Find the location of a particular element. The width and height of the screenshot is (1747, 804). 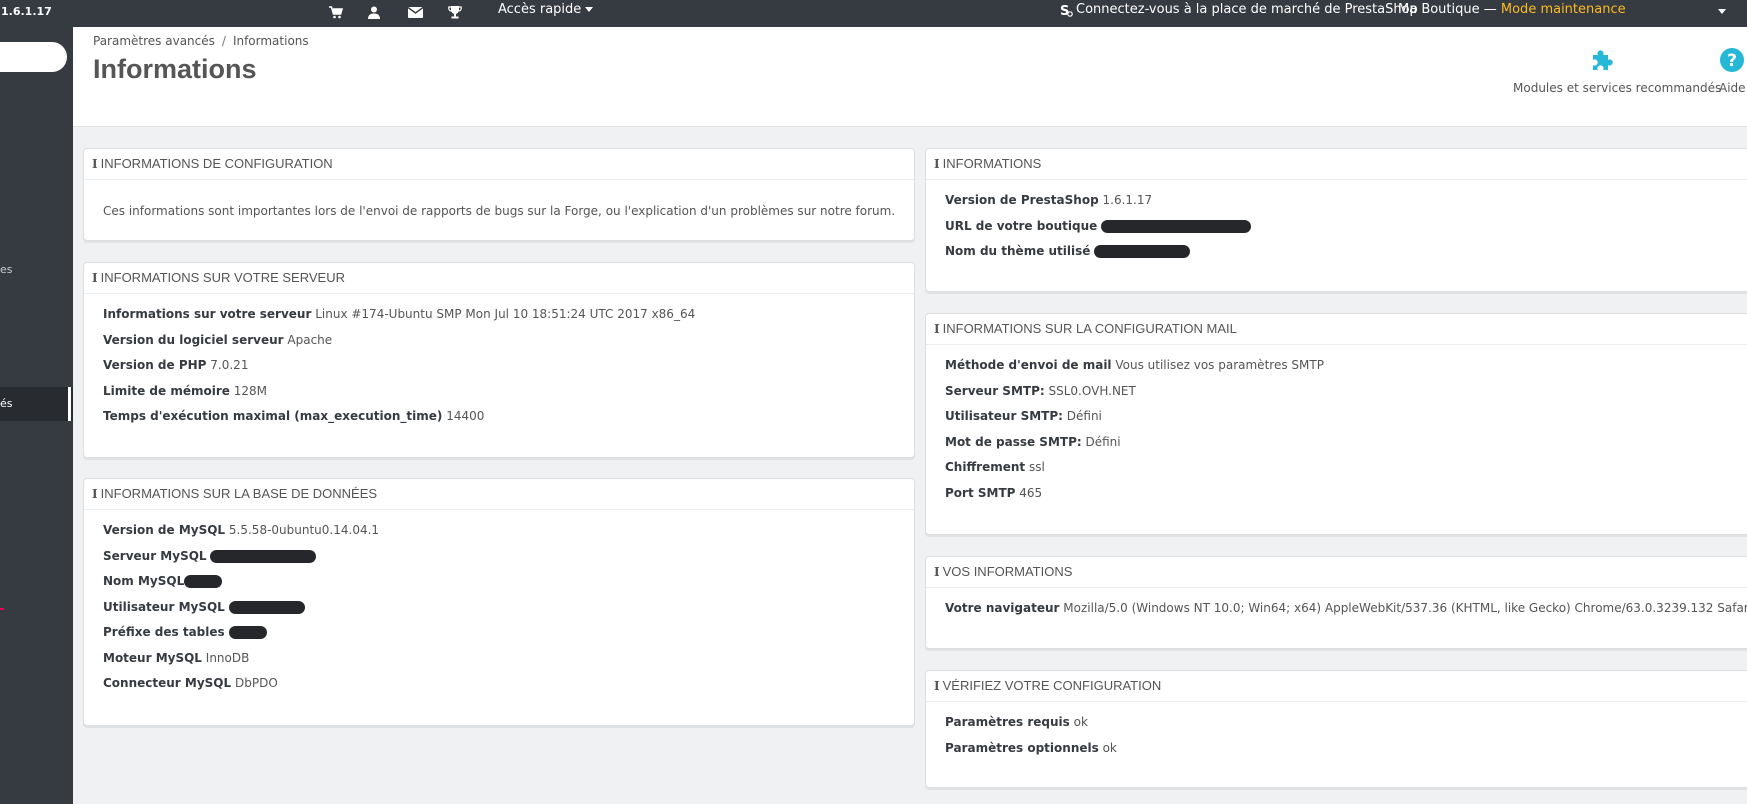

sidebar: es és is located at coordinates (36, 415).